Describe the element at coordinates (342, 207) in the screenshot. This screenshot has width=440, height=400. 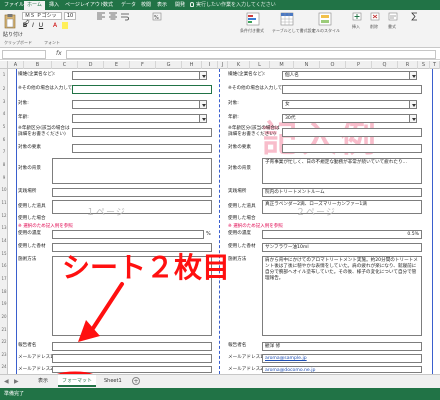
I see `tools-field-r: 真正ラベンダー2滴、ローズマリーカンファー1滴` at that location.